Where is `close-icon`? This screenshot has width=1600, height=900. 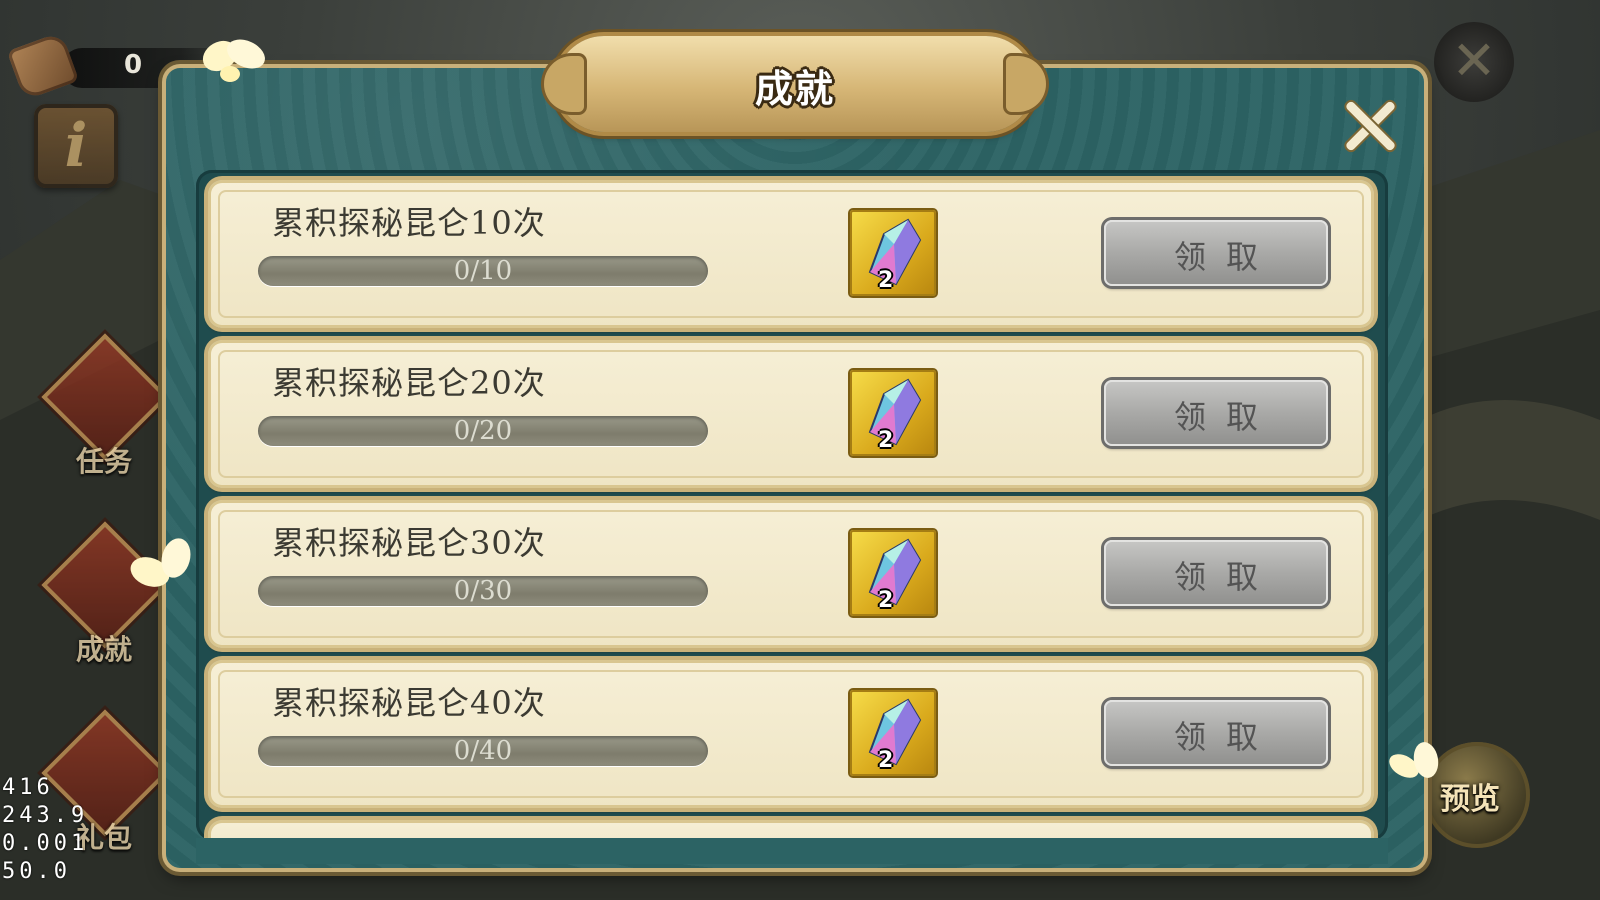 close-icon is located at coordinates (1370, 126).